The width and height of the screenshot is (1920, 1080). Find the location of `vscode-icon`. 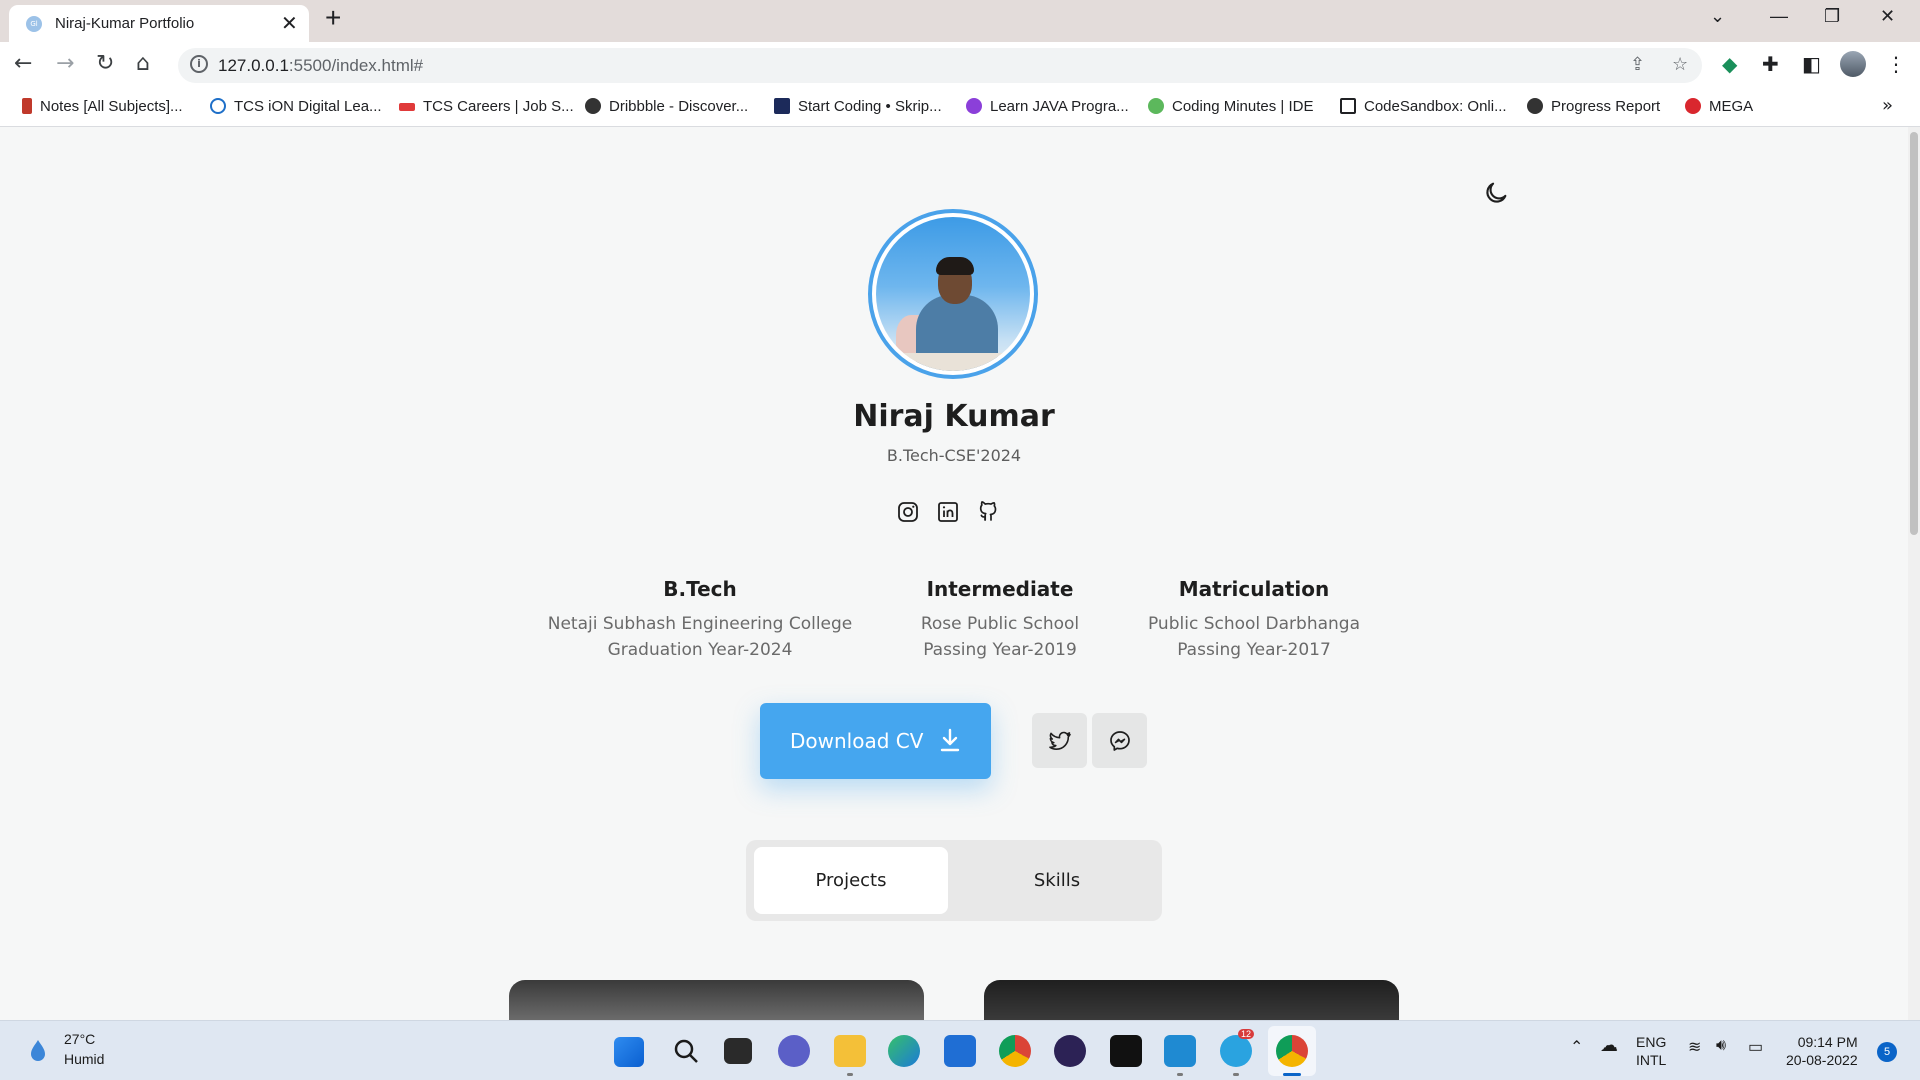

vscode-icon is located at coordinates (1180, 1051).